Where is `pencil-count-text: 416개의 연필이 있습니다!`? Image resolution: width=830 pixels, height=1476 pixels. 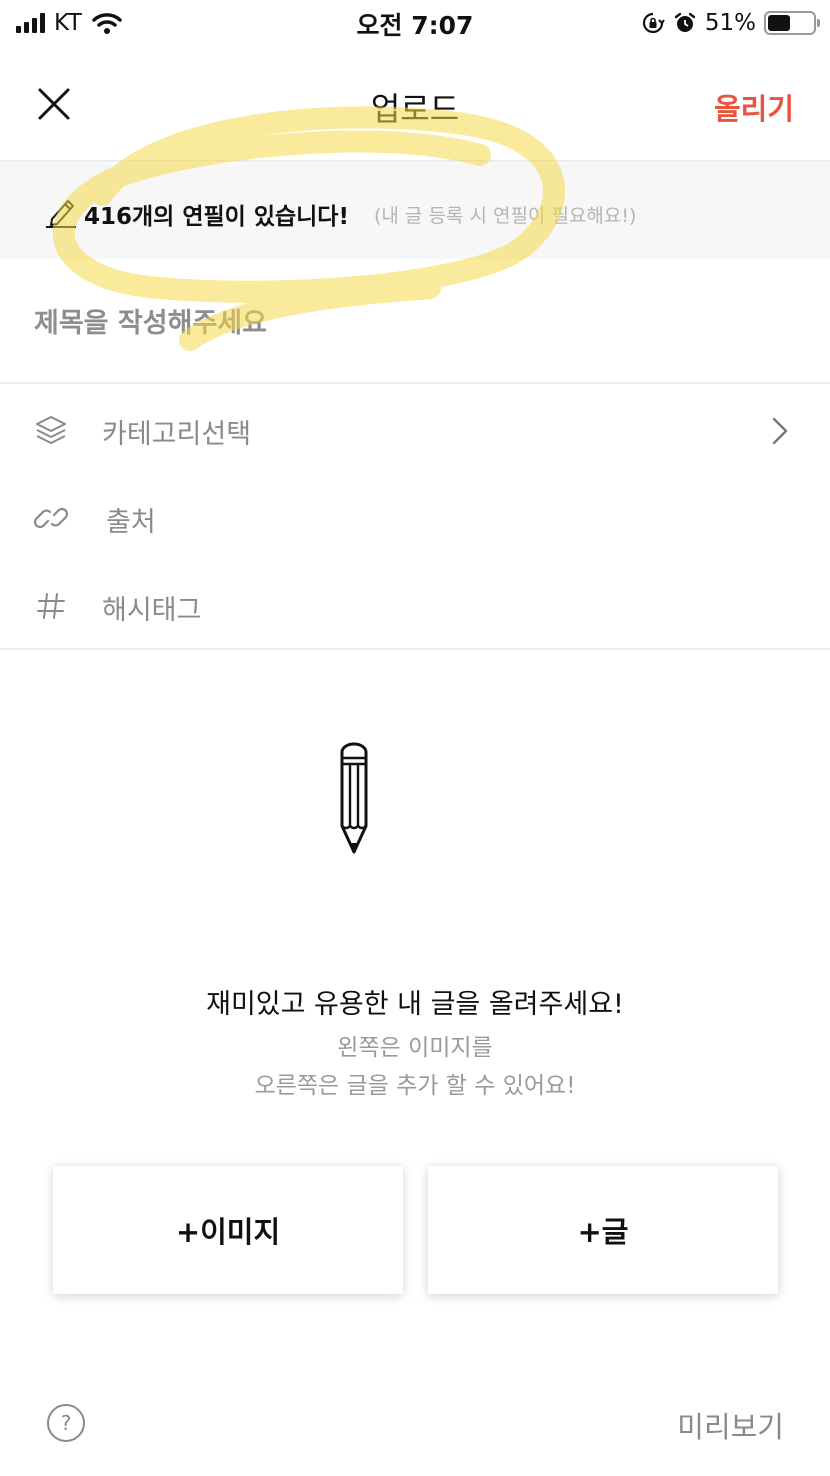 pencil-count-text: 416개의 연필이 있습니다! is located at coordinates (216, 217).